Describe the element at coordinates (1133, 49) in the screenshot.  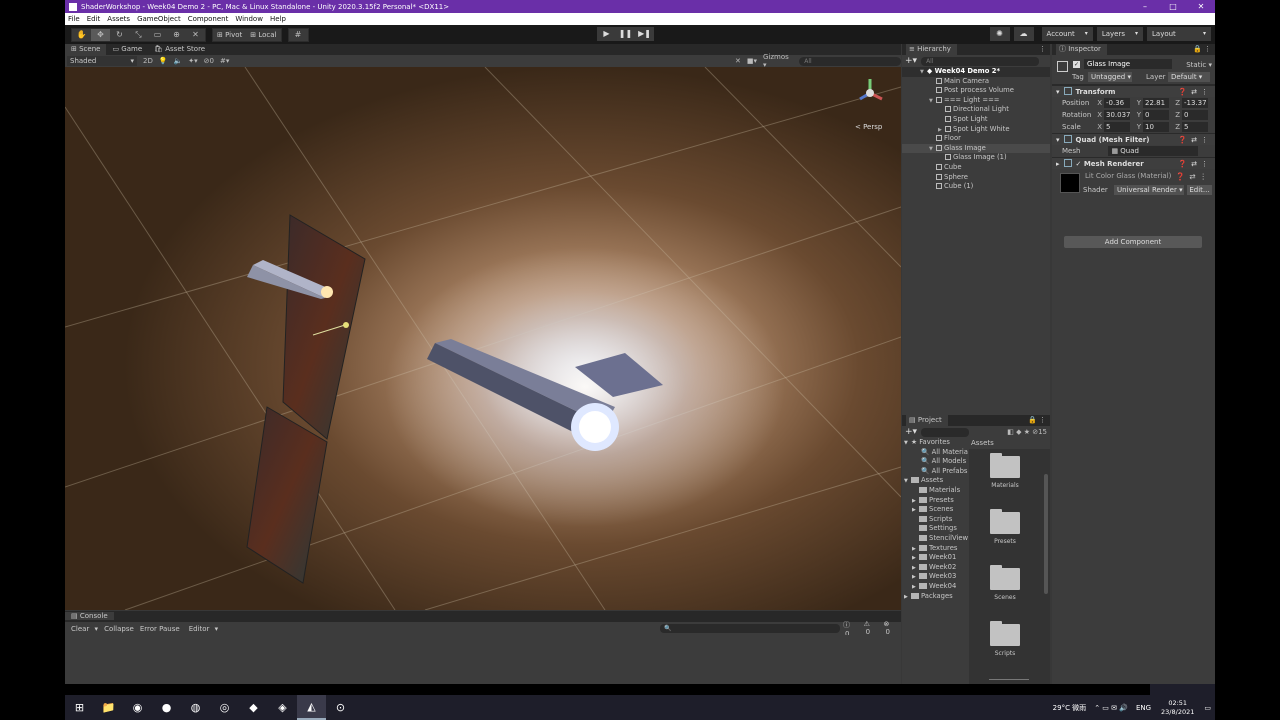
I see `inspector-tab: ⓘ Inspector 🔒 ⋮` at that location.